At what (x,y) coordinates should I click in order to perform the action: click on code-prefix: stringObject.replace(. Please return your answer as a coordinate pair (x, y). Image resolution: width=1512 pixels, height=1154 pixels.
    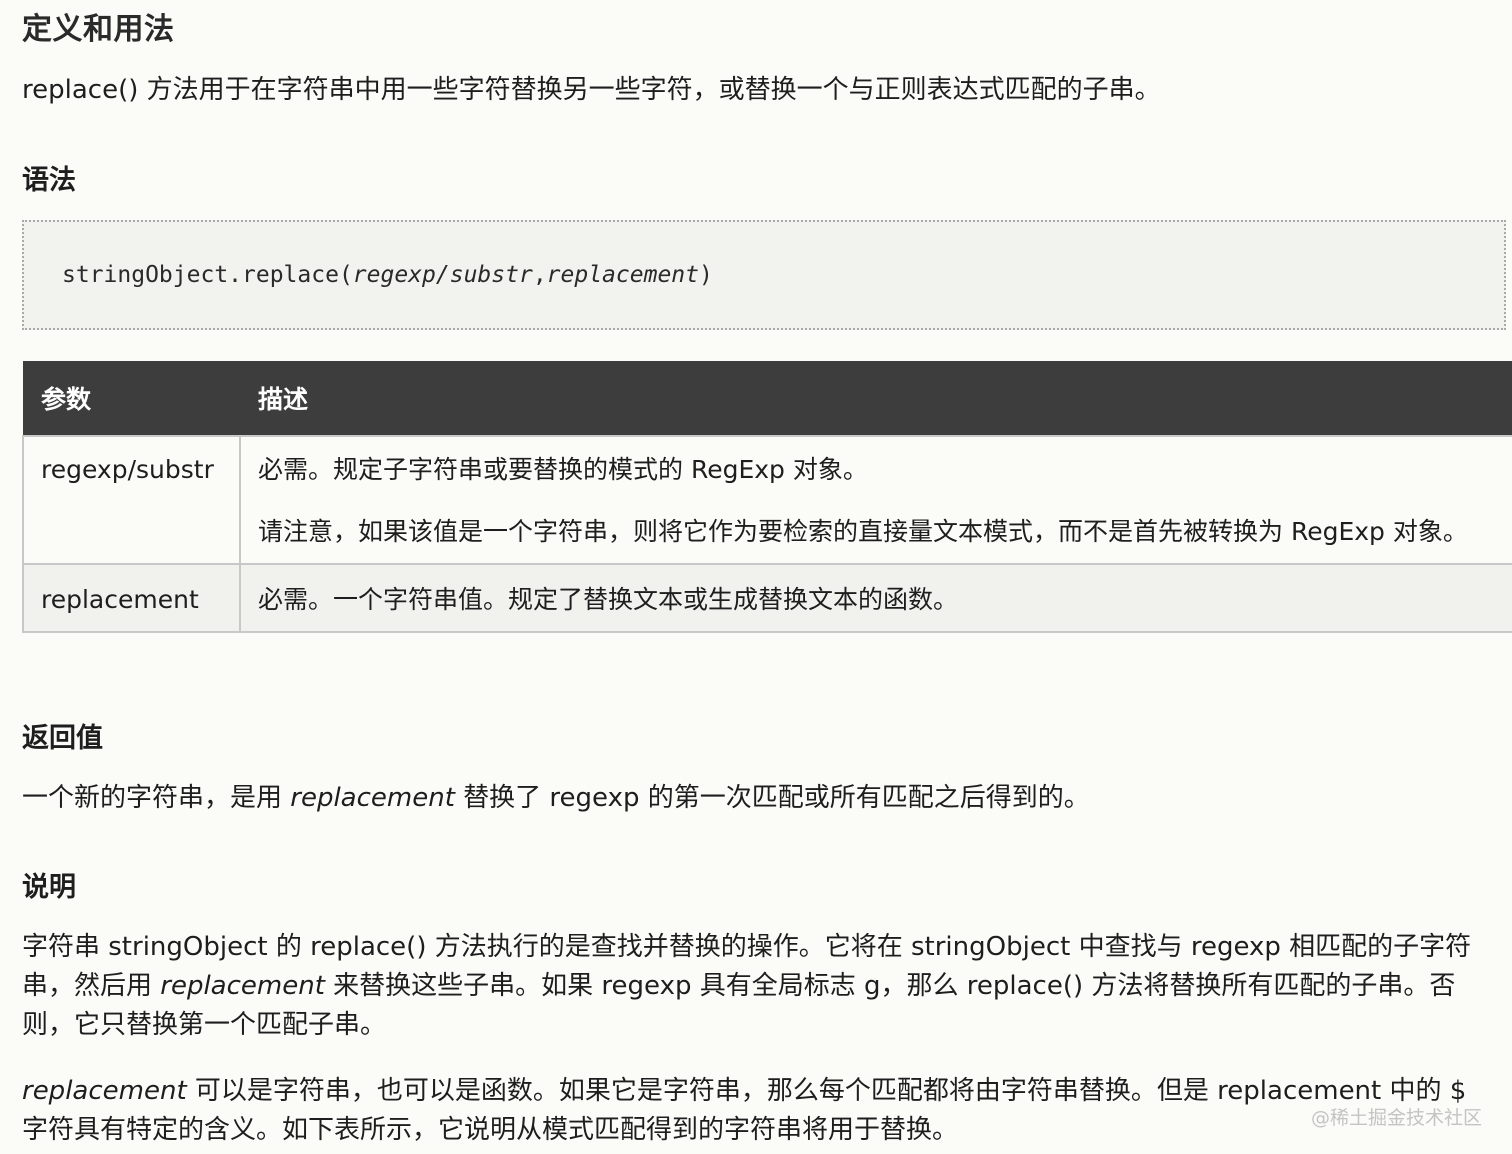
    Looking at the image, I should click on (207, 275).